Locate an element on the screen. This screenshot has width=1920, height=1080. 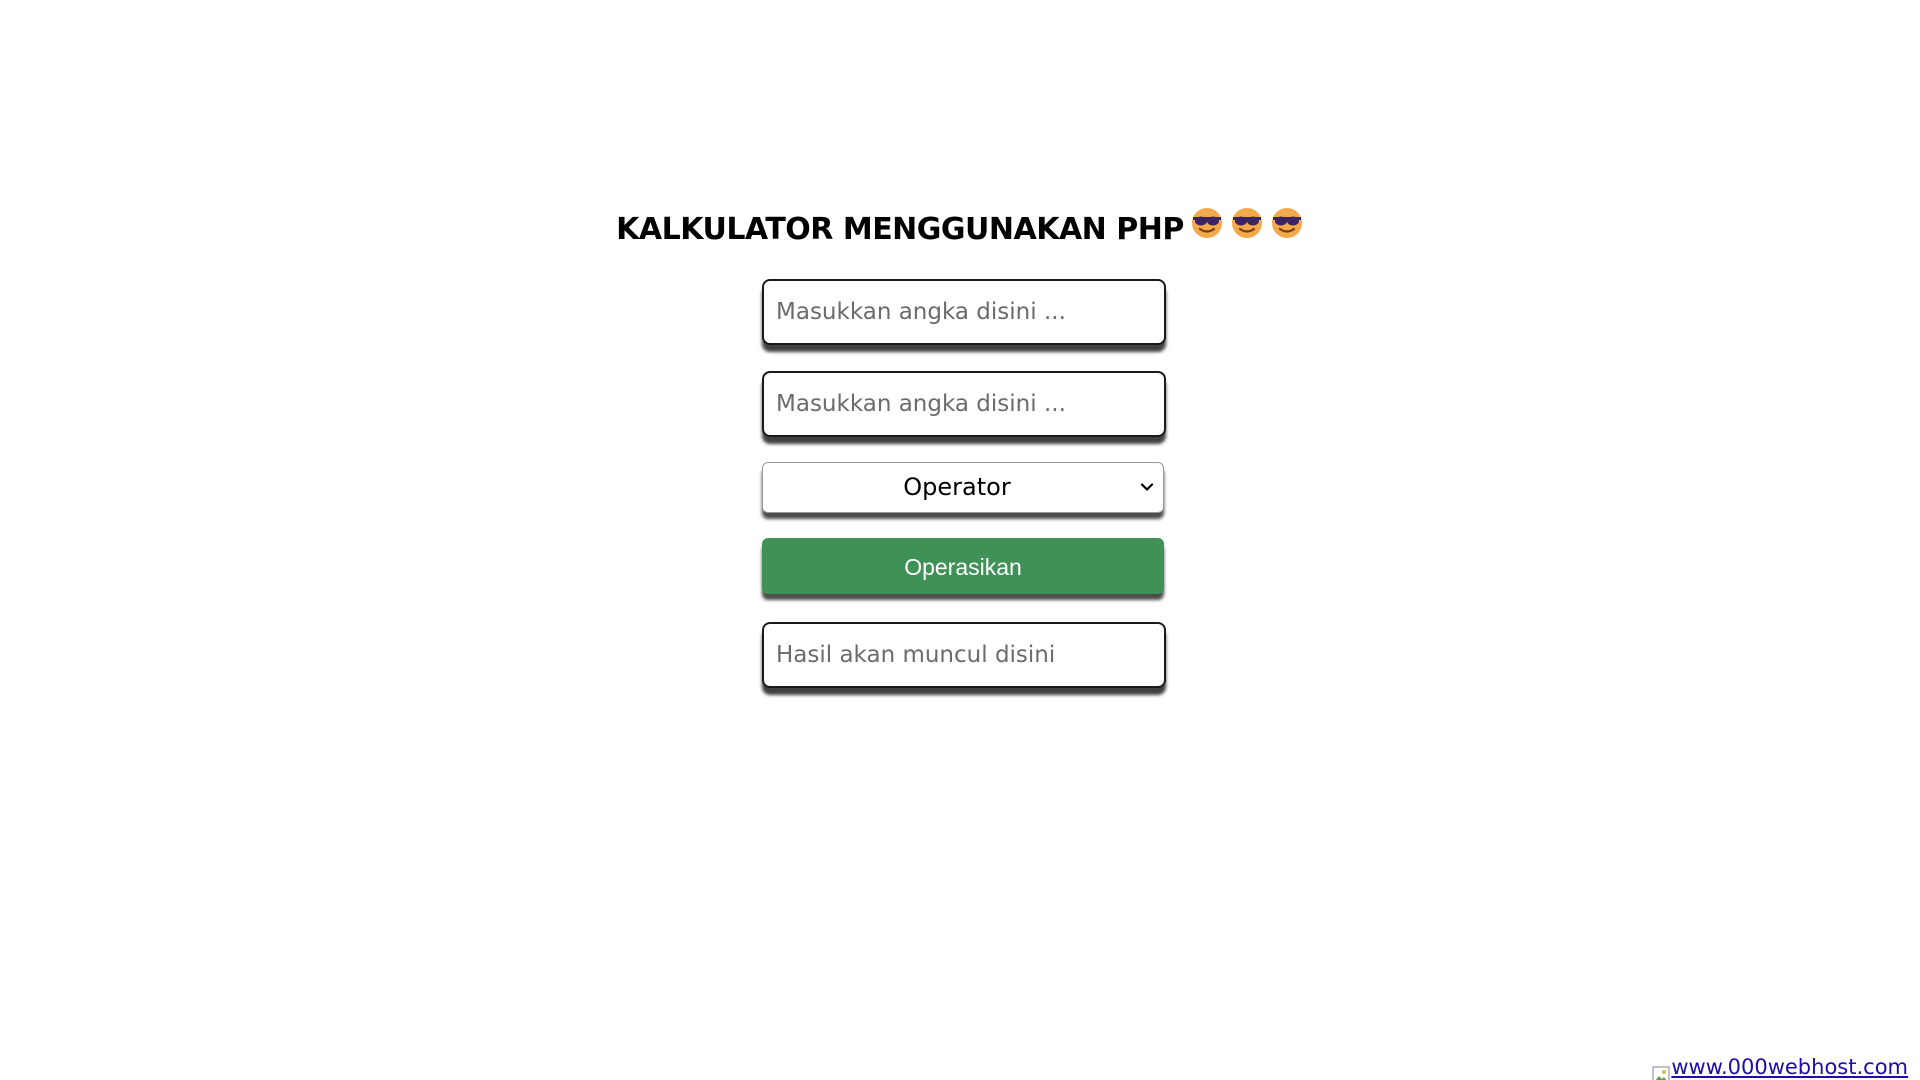
page-title: KALKULATOR MENGGUNAKAN PHP is located at coordinates (900, 229).